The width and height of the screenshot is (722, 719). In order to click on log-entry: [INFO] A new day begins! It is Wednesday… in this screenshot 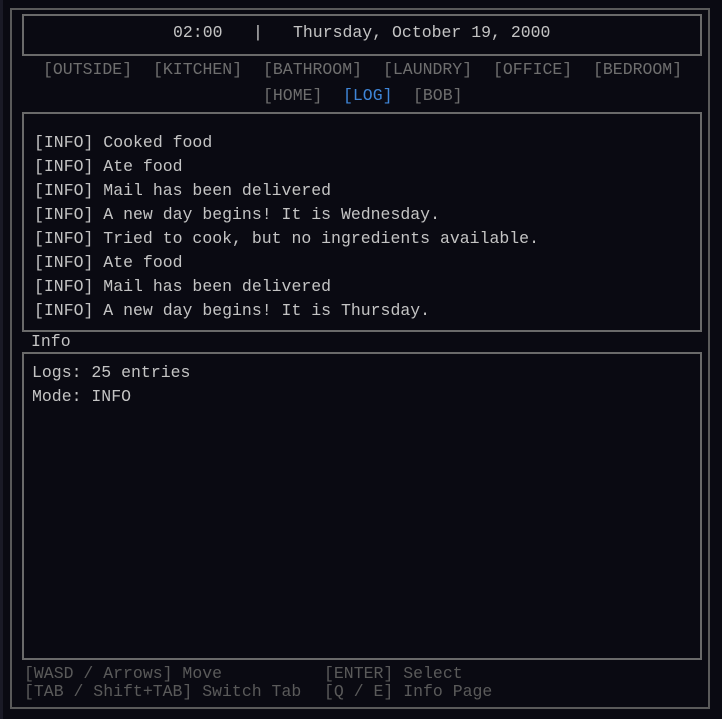, I will do `click(237, 214)`.